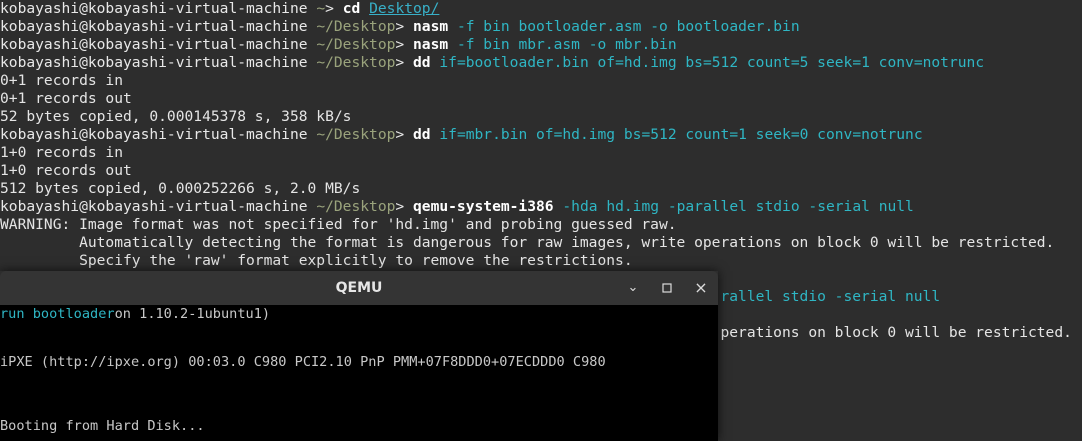 The height and width of the screenshot is (441, 1082). I want to click on command-args: Desktop/, so click(404, 8).